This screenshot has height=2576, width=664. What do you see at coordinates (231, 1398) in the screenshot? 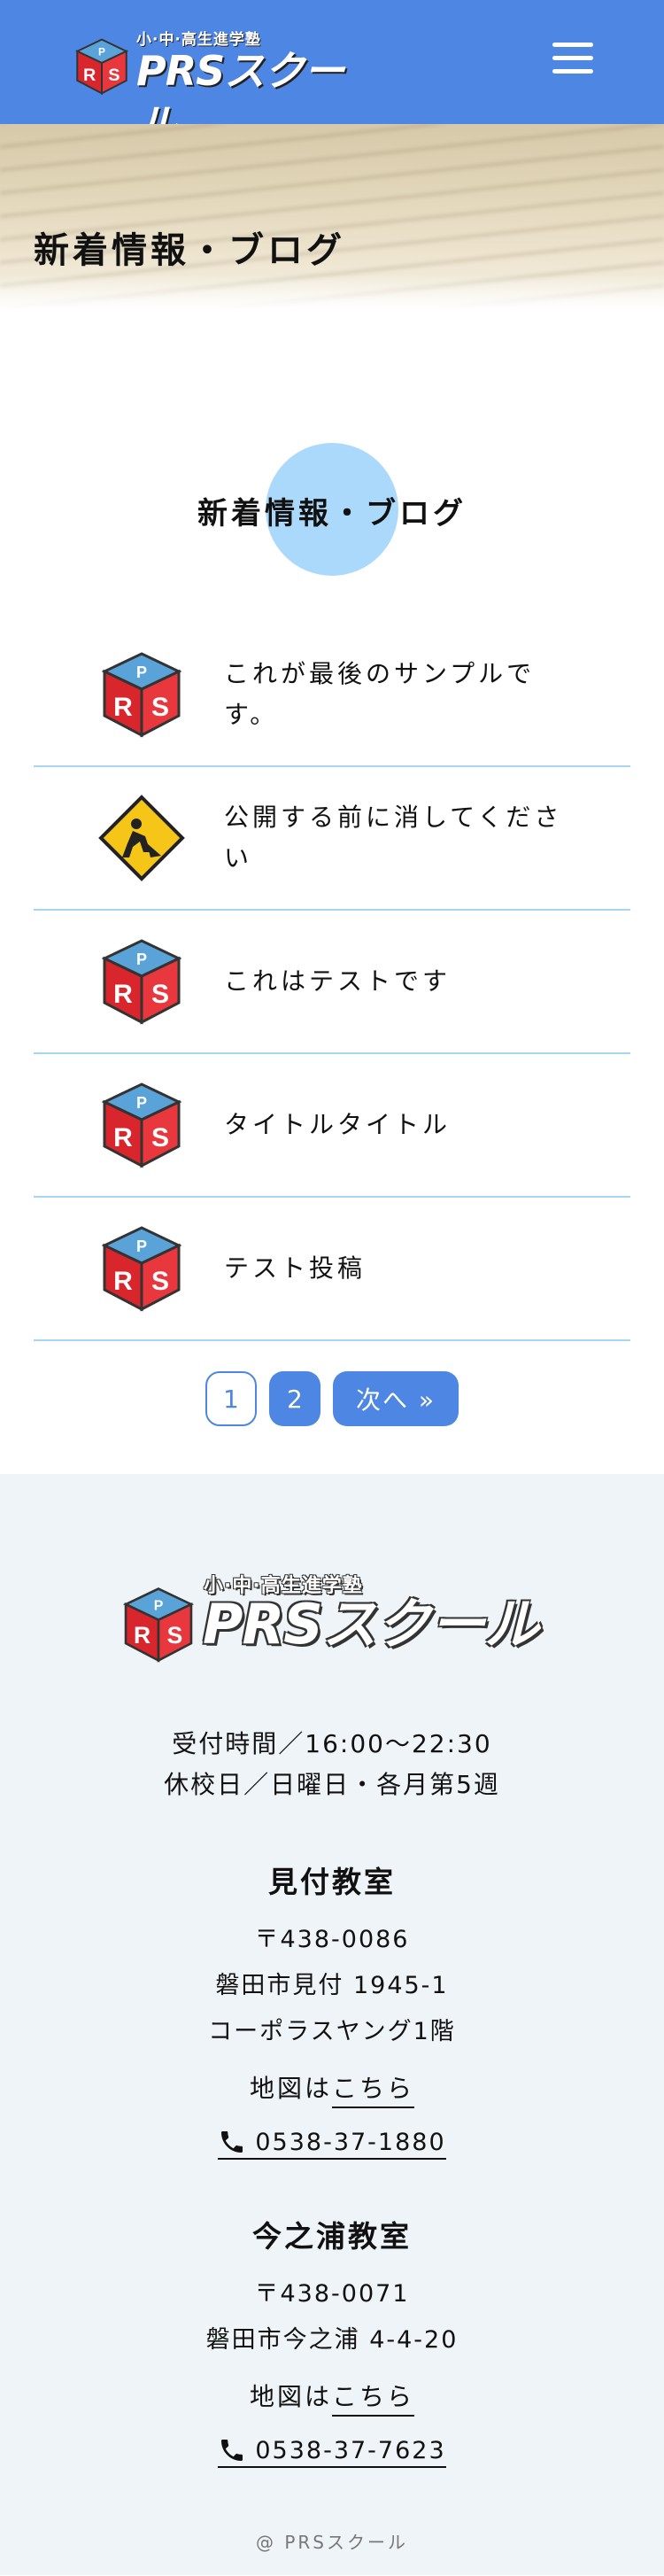
I see `page-1-current: 1` at bounding box center [231, 1398].